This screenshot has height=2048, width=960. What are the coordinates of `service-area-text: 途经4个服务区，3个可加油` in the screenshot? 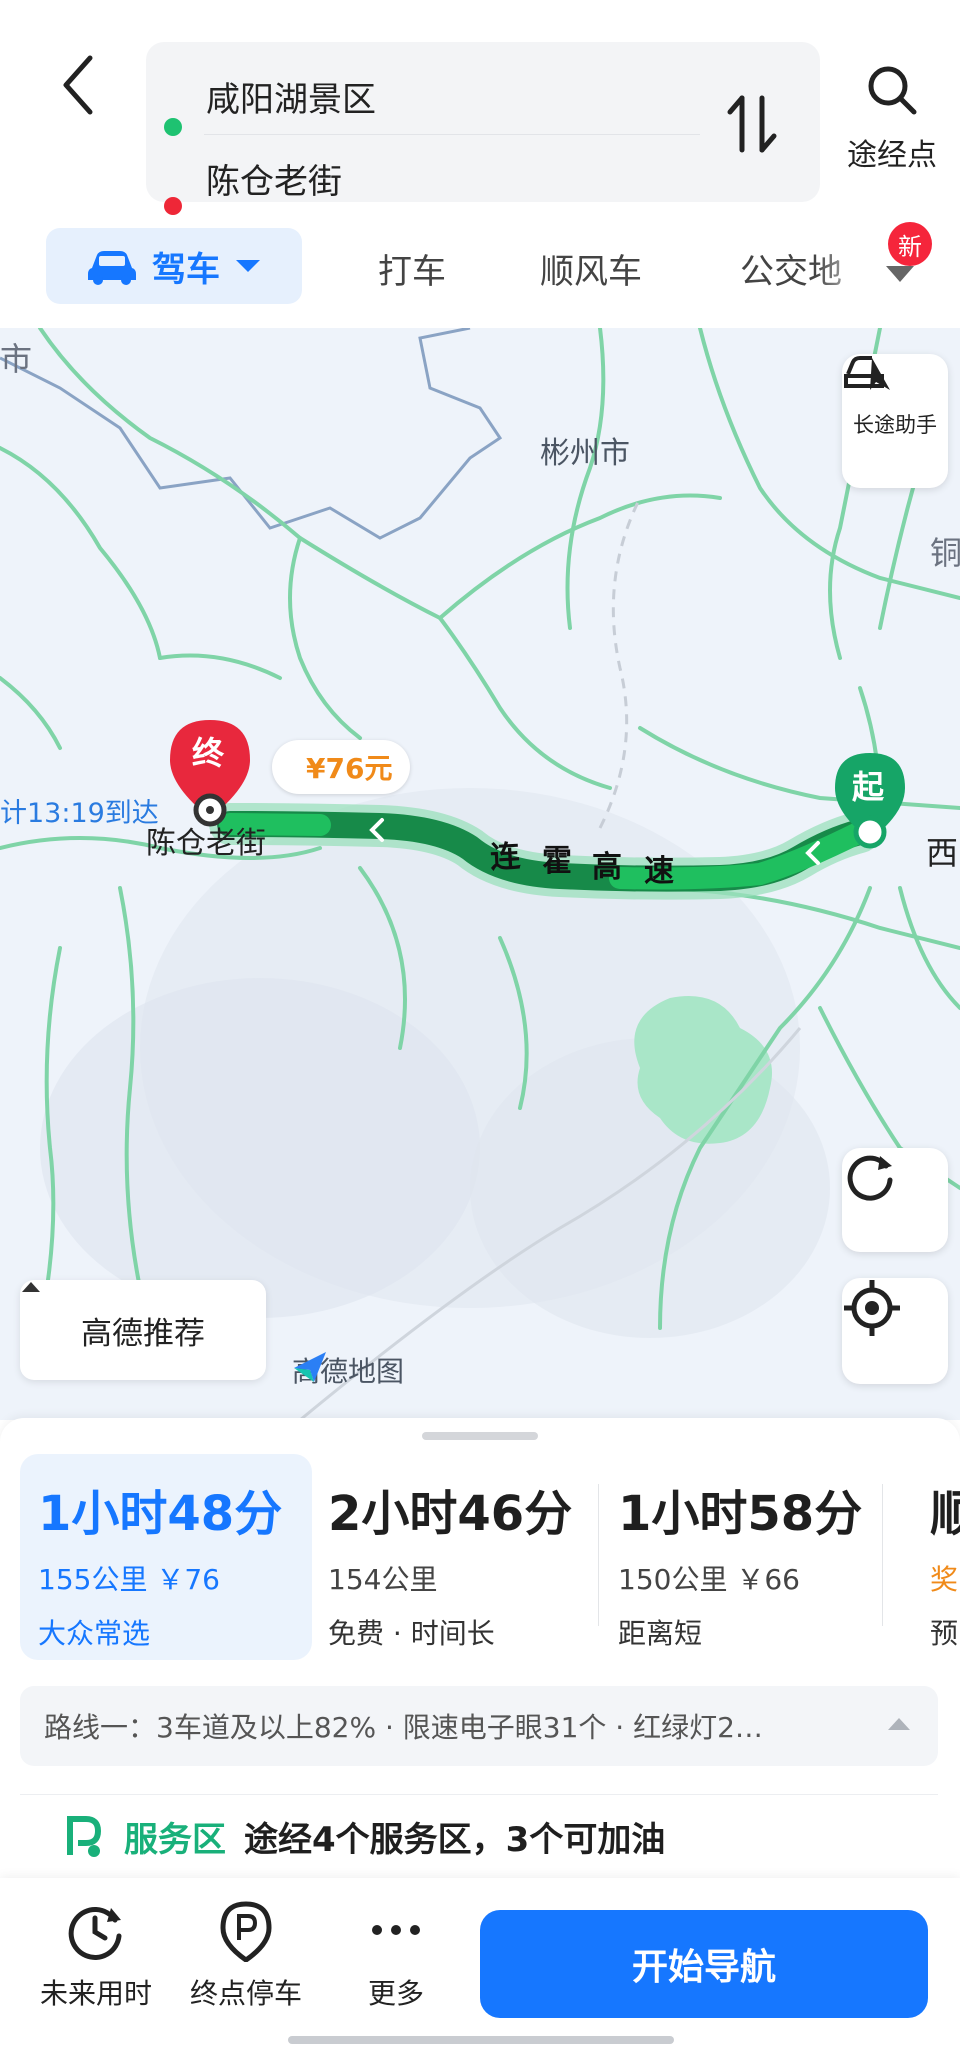 It's located at (455, 1840).